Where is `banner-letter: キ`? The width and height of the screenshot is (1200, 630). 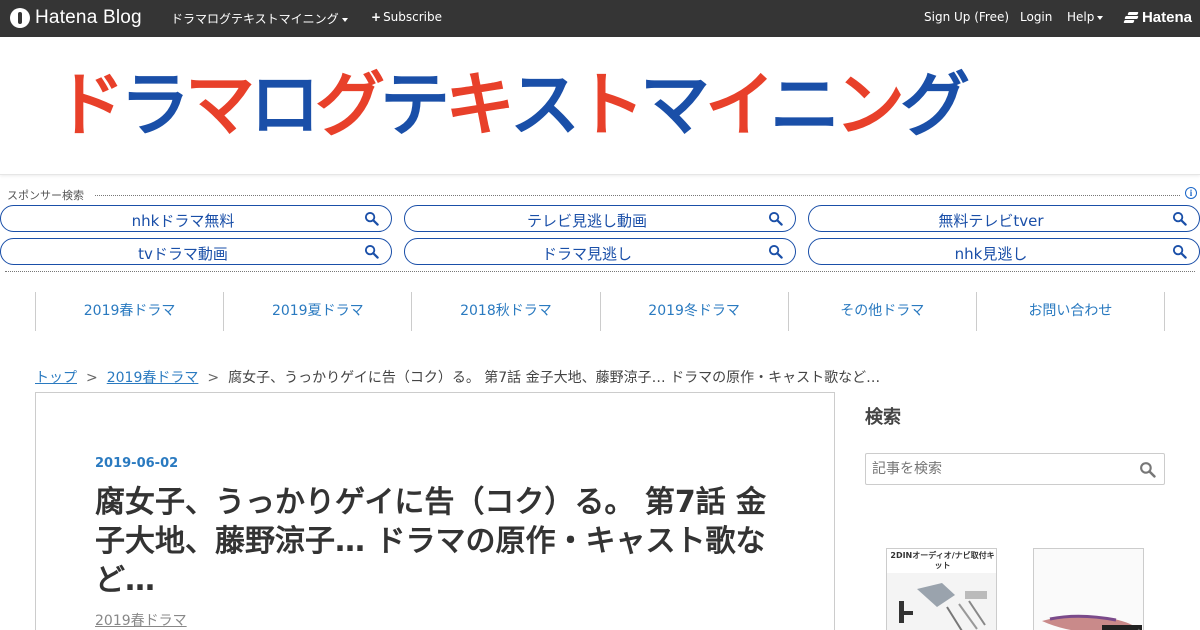 banner-letter: キ is located at coordinates (480, 105).